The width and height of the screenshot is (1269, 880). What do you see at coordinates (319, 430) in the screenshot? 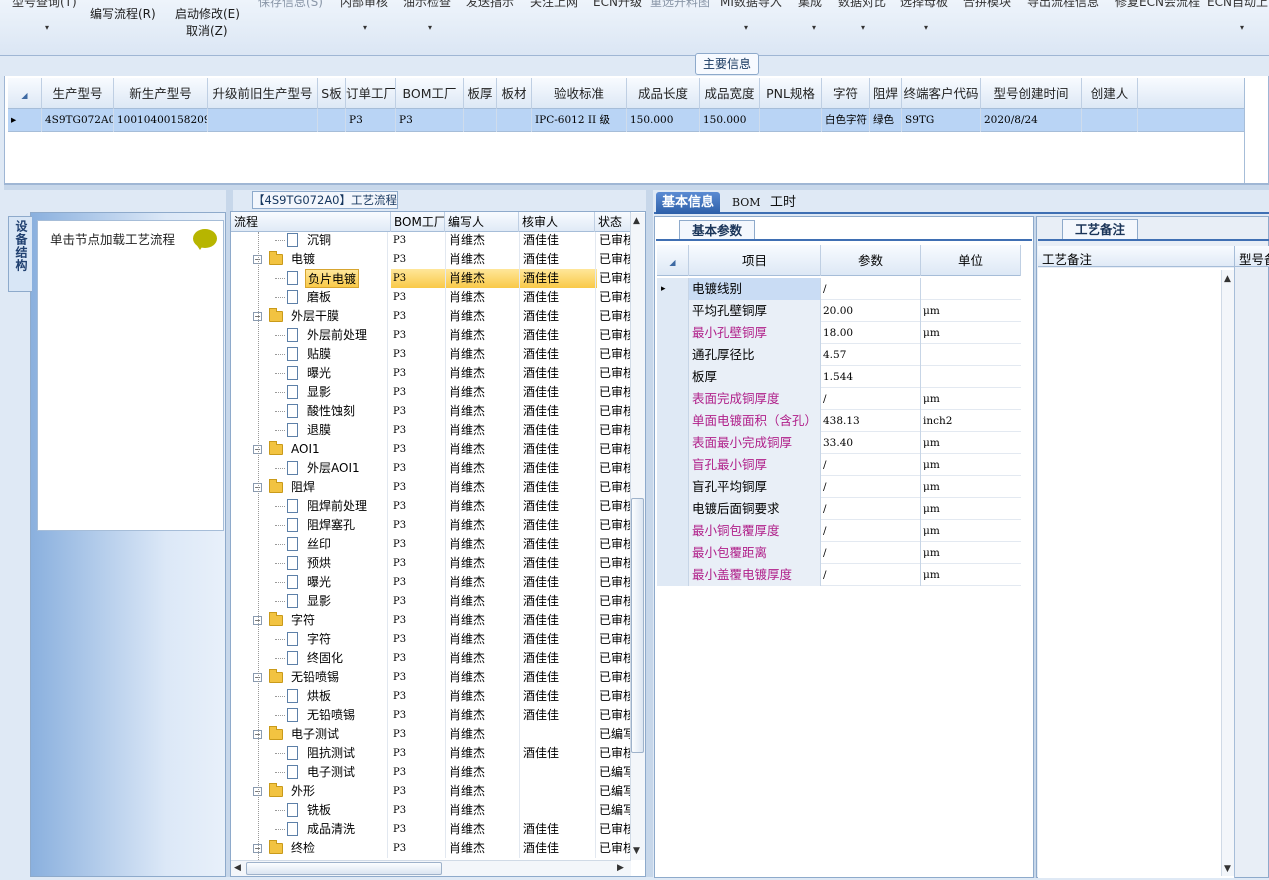
I see `tree-node-label: 退膜` at bounding box center [319, 430].